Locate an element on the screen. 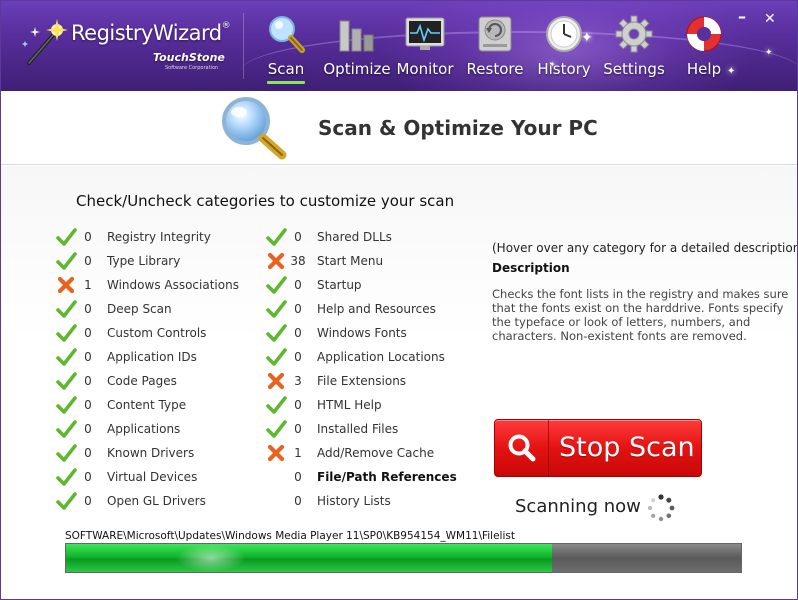  magnifier-icon is located at coordinates (254, 128).